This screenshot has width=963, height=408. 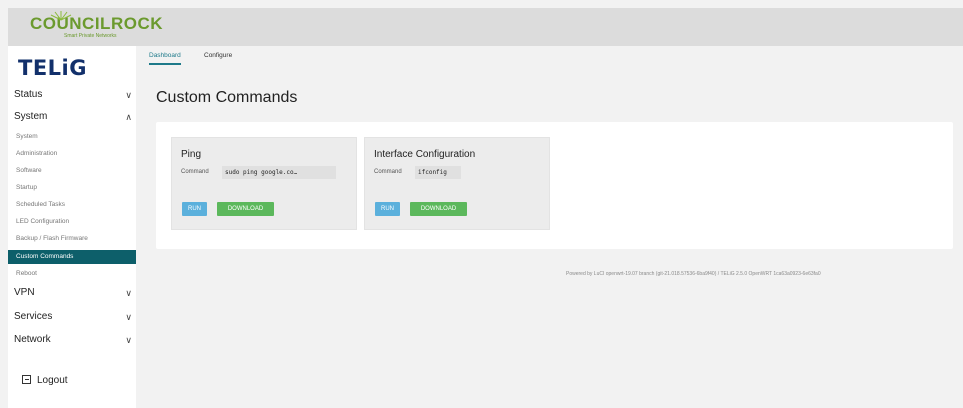 I want to click on sidebar-item-custom-commands: Custom Commands, so click(x=72, y=257).